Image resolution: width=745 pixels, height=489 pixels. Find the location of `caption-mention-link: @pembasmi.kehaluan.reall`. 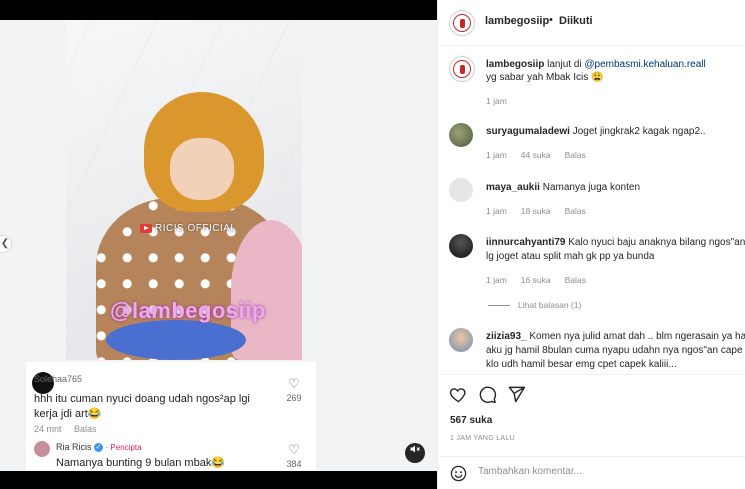

caption-mention-link: @pembasmi.kehaluan.reall is located at coordinates (644, 64).